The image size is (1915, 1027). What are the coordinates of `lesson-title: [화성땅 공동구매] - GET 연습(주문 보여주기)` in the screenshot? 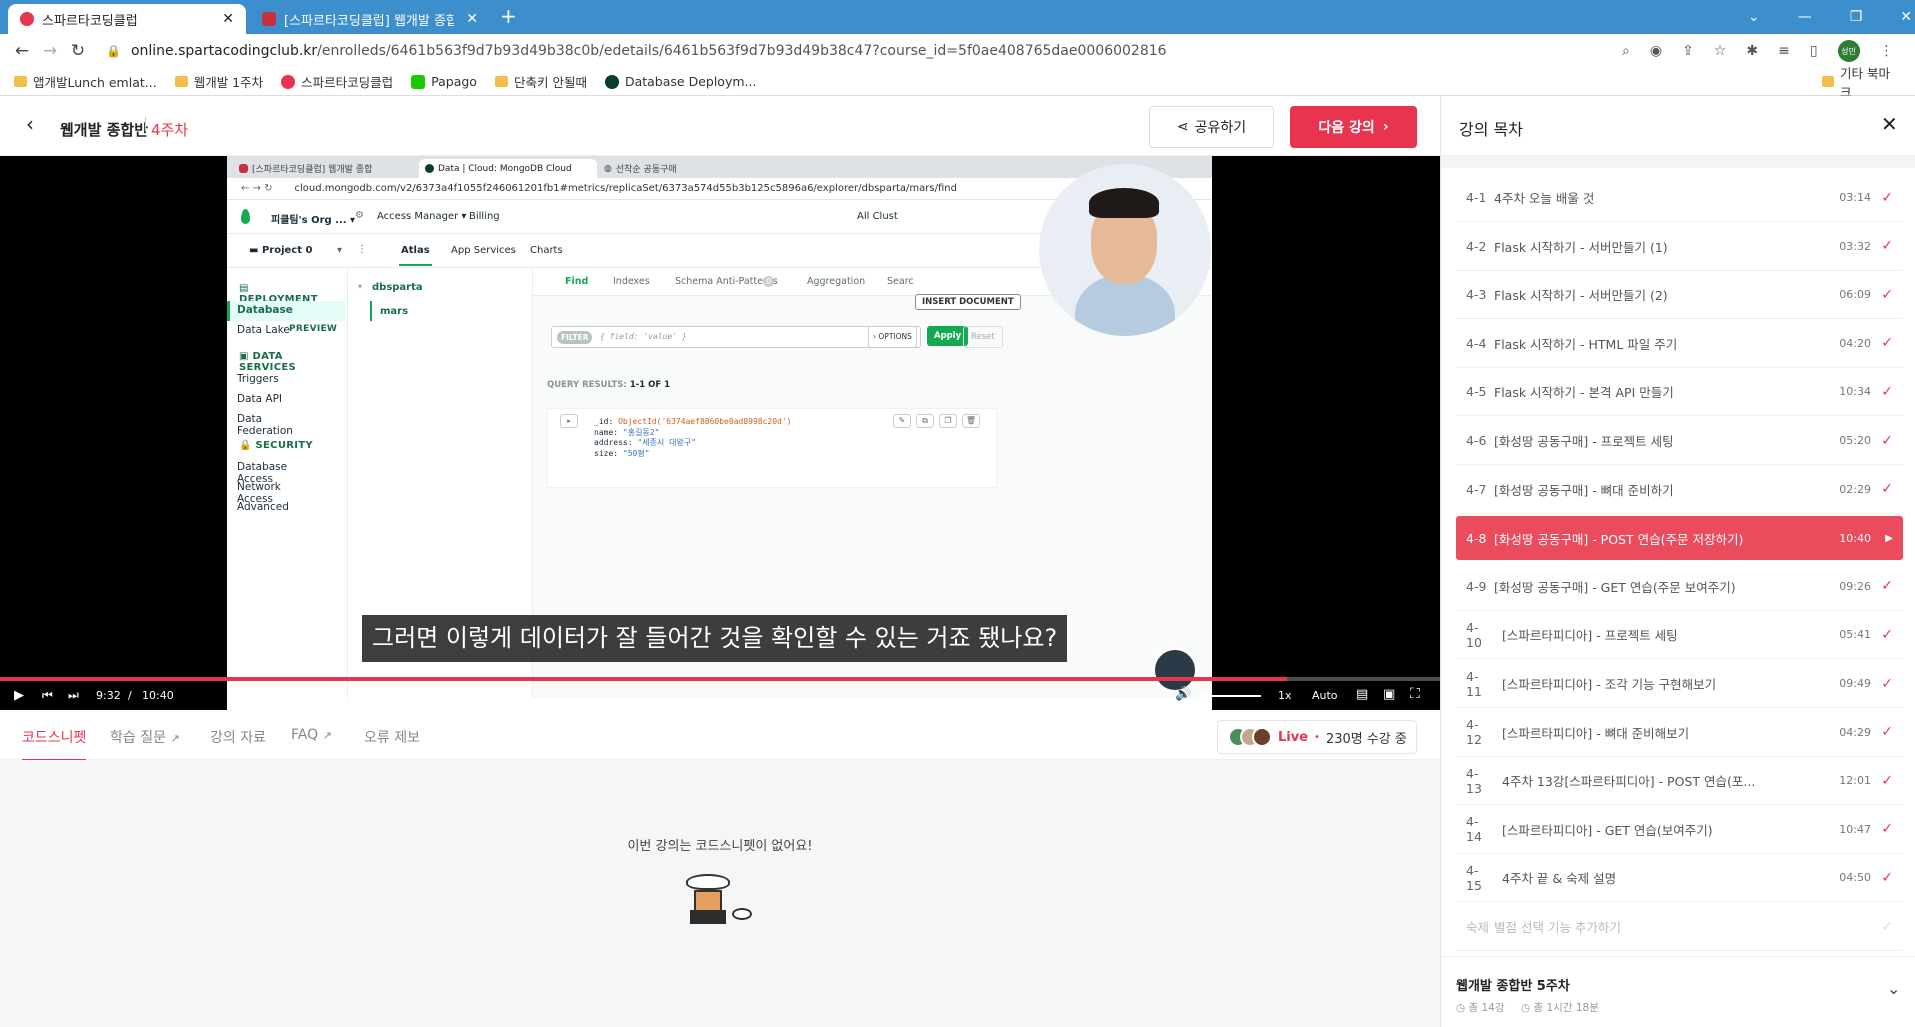 It's located at (1615, 587).